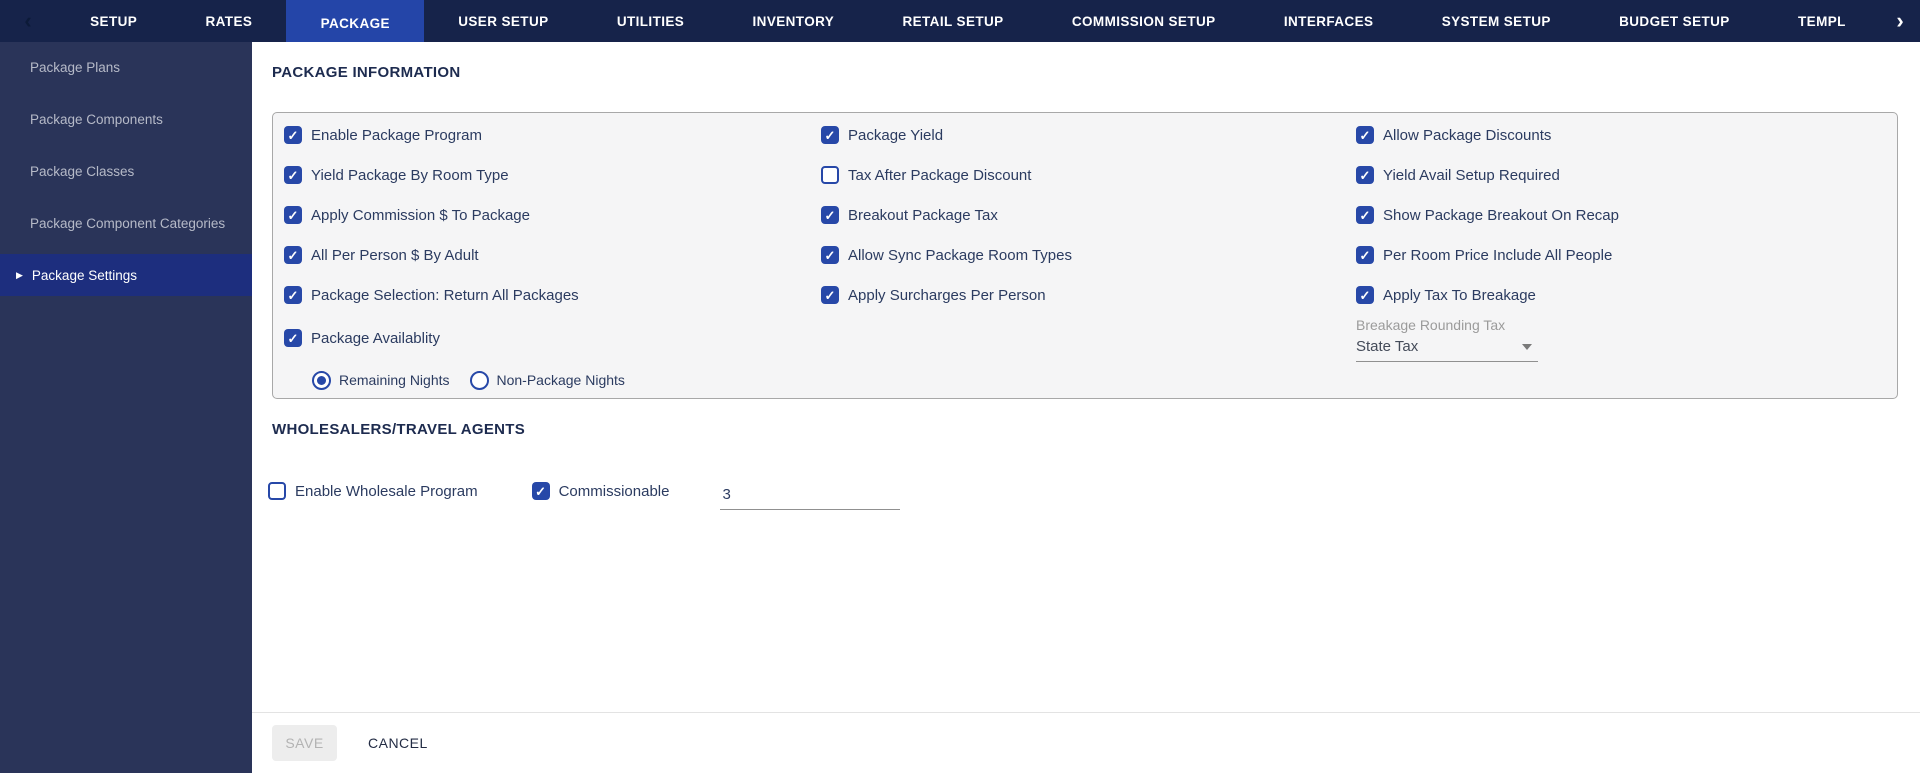 The height and width of the screenshot is (773, 1920). I want to click on tab-inventory: INVENTORY, so click(793, 21).